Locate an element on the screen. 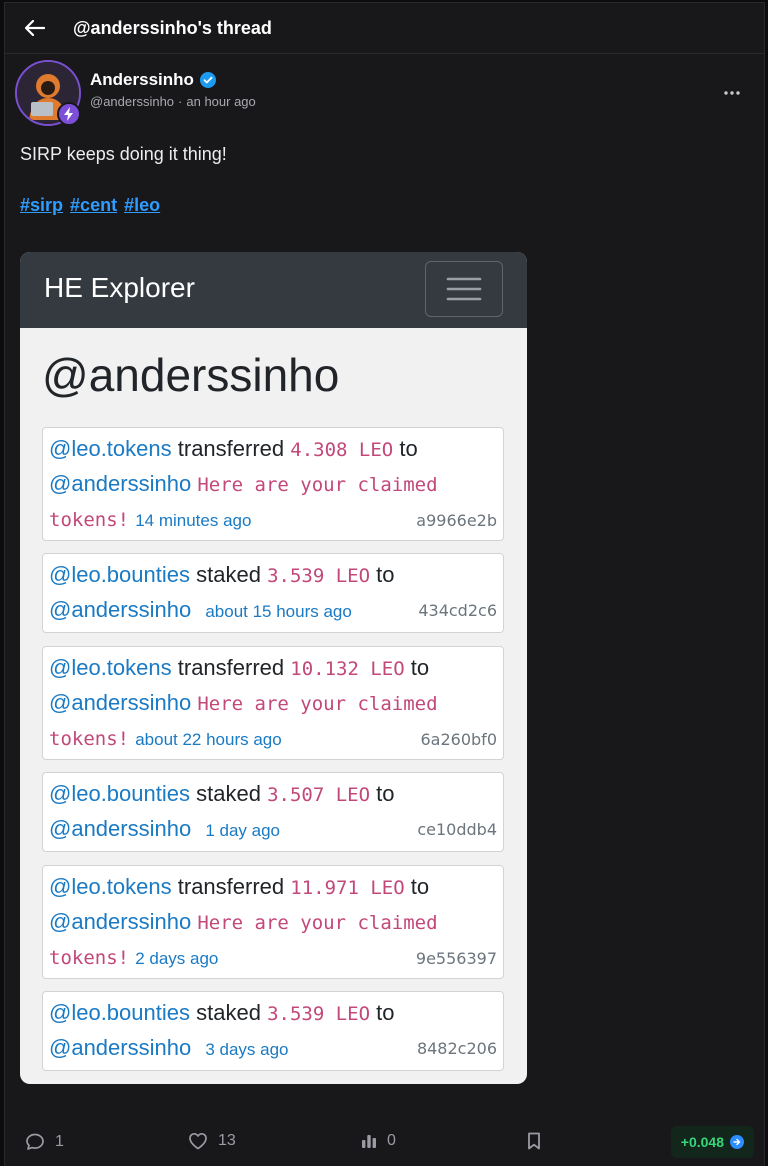 Image resolution: width=768 pixels, height=1166 pixels. hamburger-icon is located at coordinates (464, 289).